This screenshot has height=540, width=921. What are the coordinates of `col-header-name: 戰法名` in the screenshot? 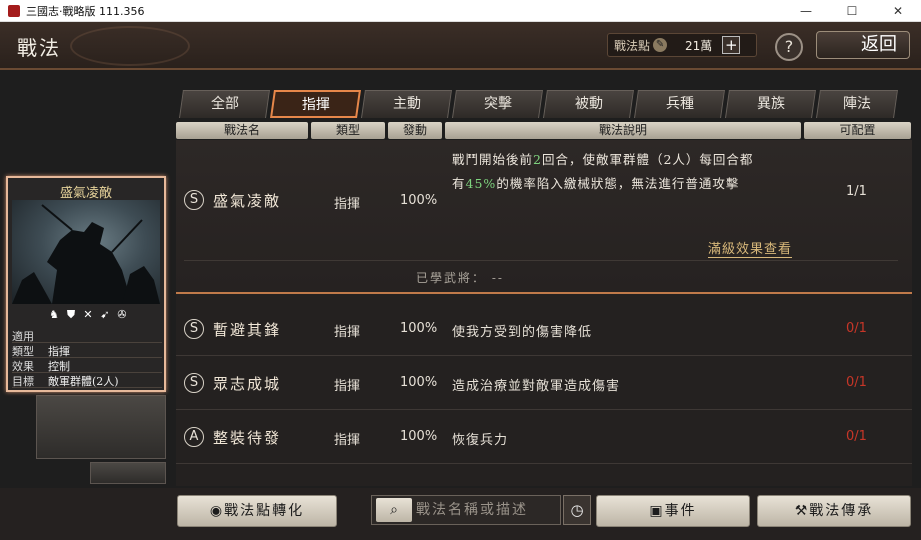 It's located at (242, 130).